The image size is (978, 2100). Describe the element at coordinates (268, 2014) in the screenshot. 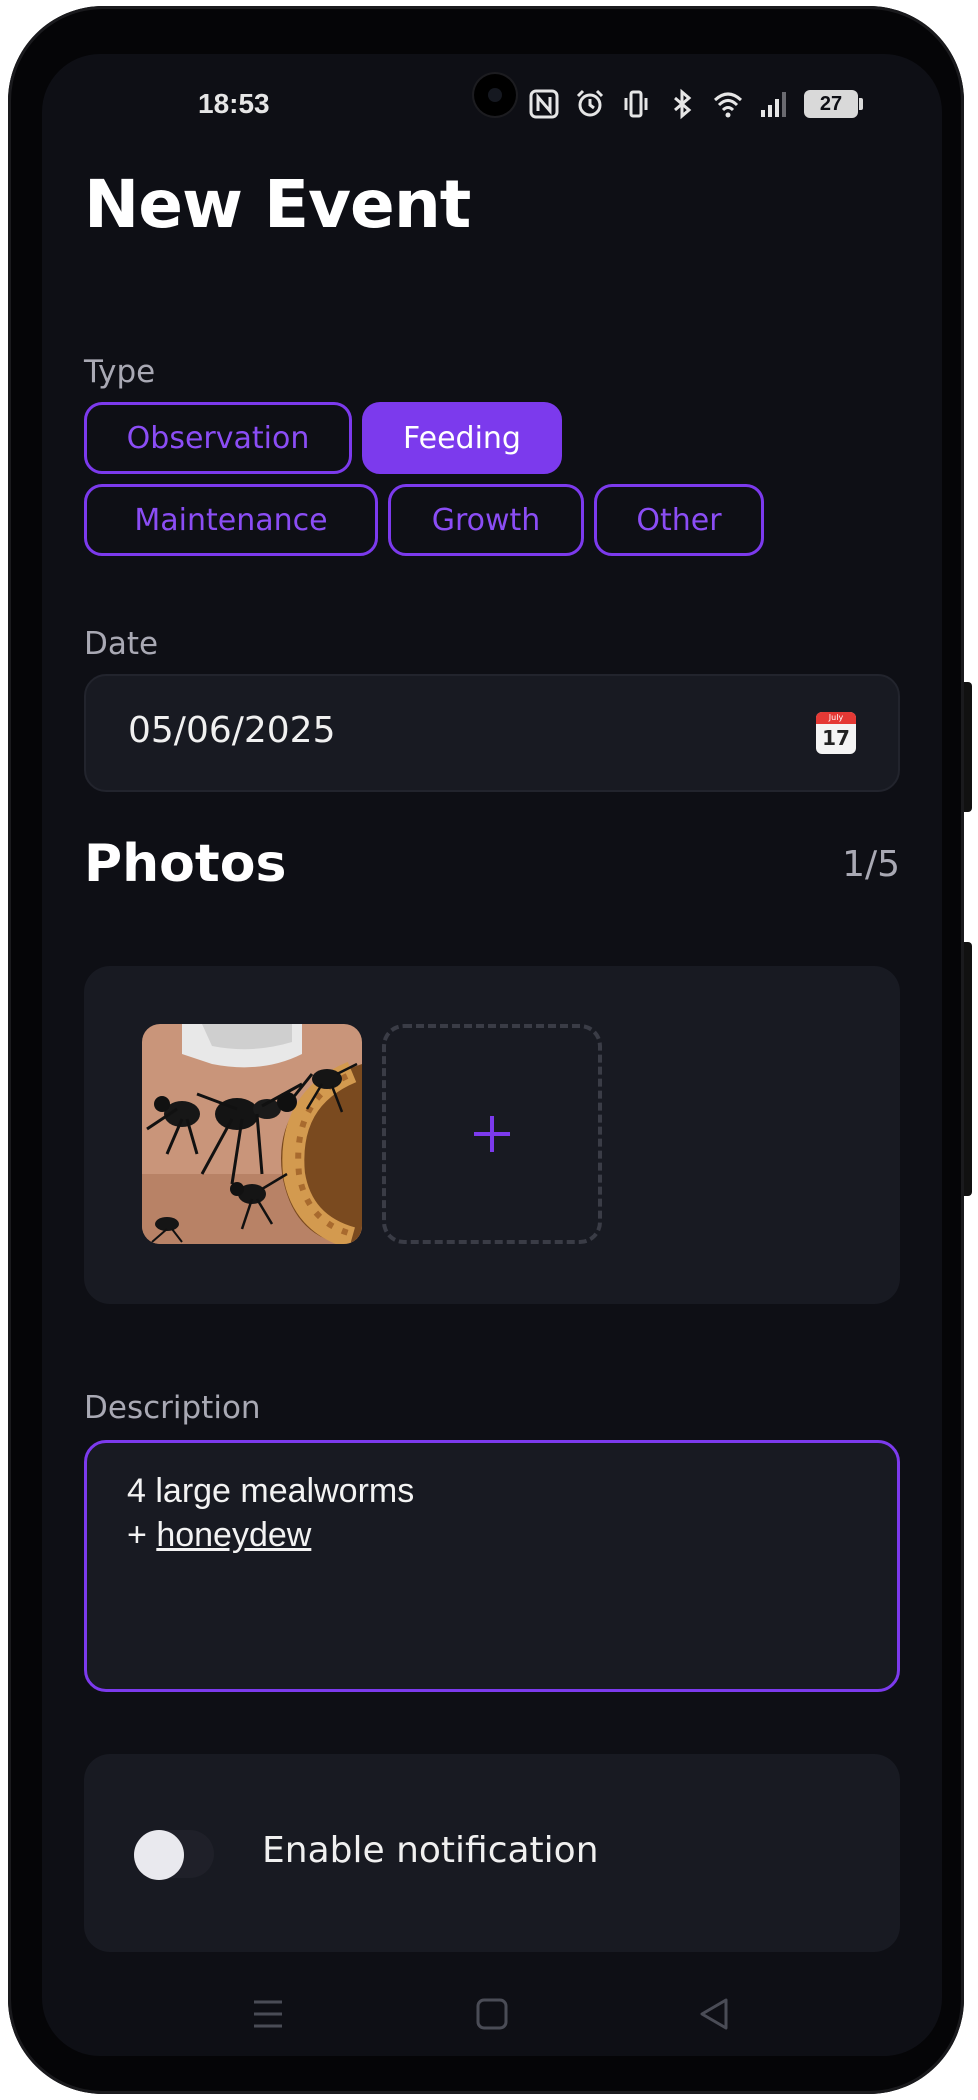

I see `menu-icon` at that location.